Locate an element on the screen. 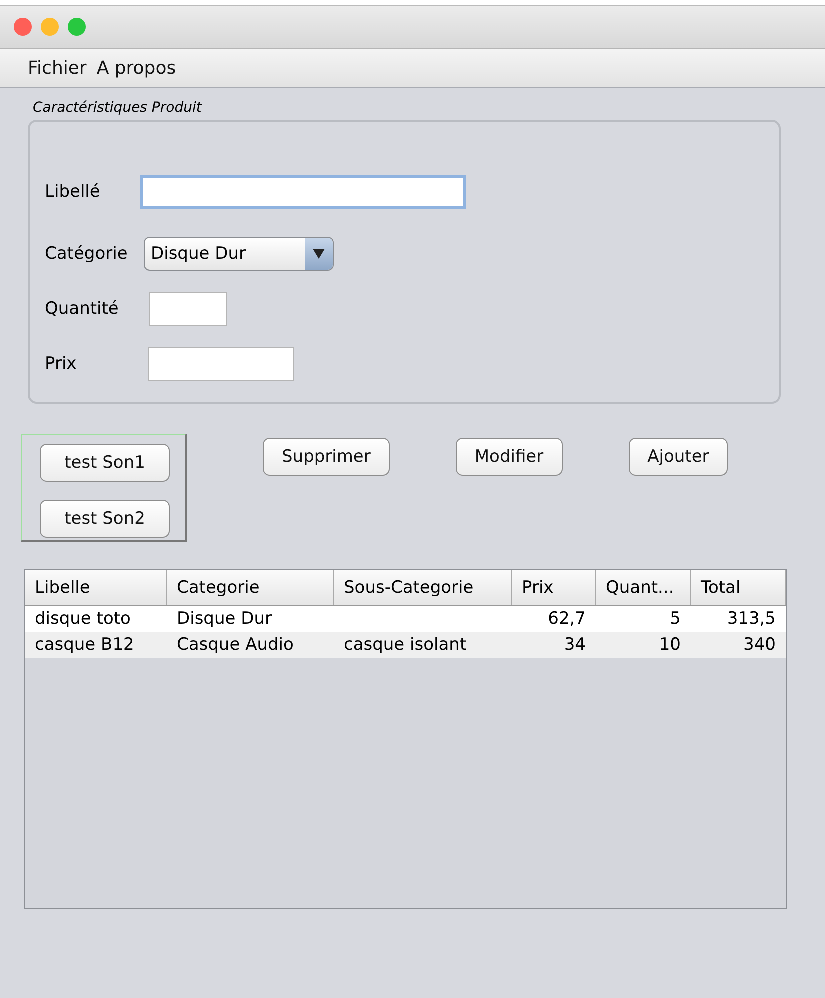 This screenshot has width=825, height=998. table-cell-text: Casque Audio is located at coordinates (235, 645).